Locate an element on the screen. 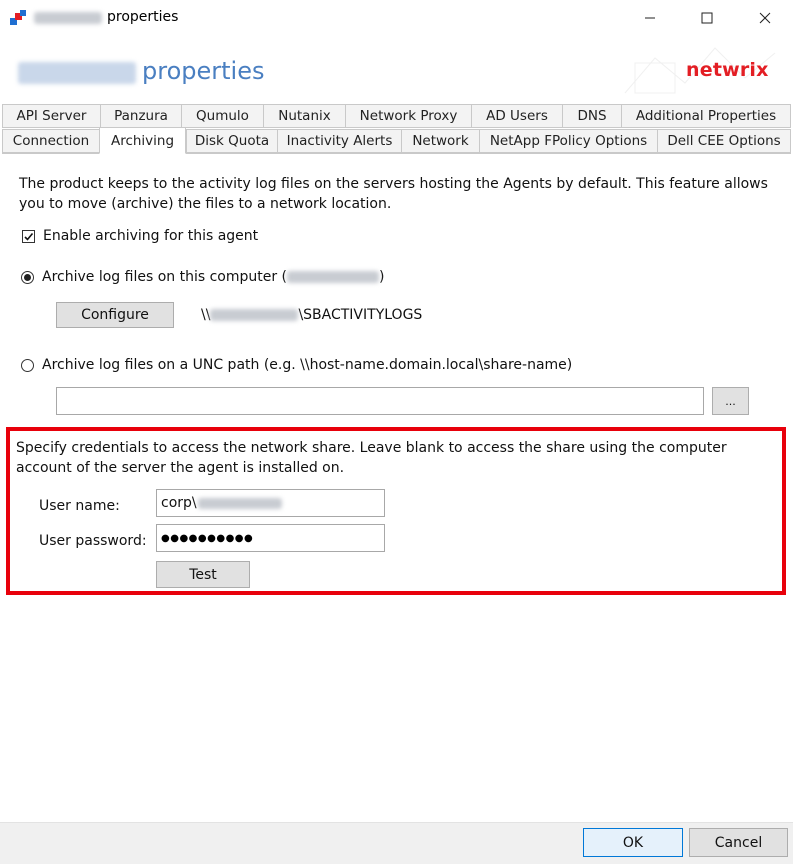  test-button: Test is located at coordinates (203, 574).